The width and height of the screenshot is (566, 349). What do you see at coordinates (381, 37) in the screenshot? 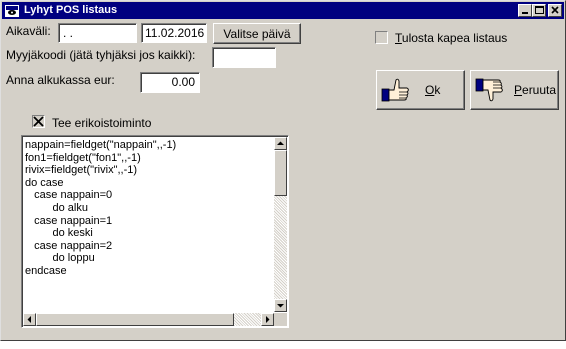
I see `narrow-print-checkbox` at bounding box center [381, 37].